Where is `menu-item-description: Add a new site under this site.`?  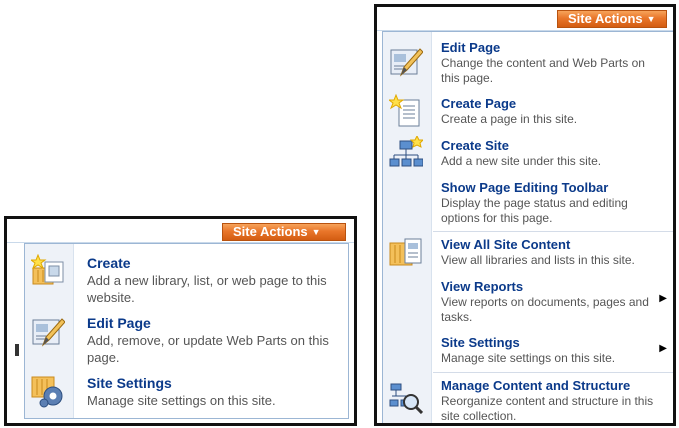 menu-item-description: Add a new site under this site. is located at coordinates (521, 161).